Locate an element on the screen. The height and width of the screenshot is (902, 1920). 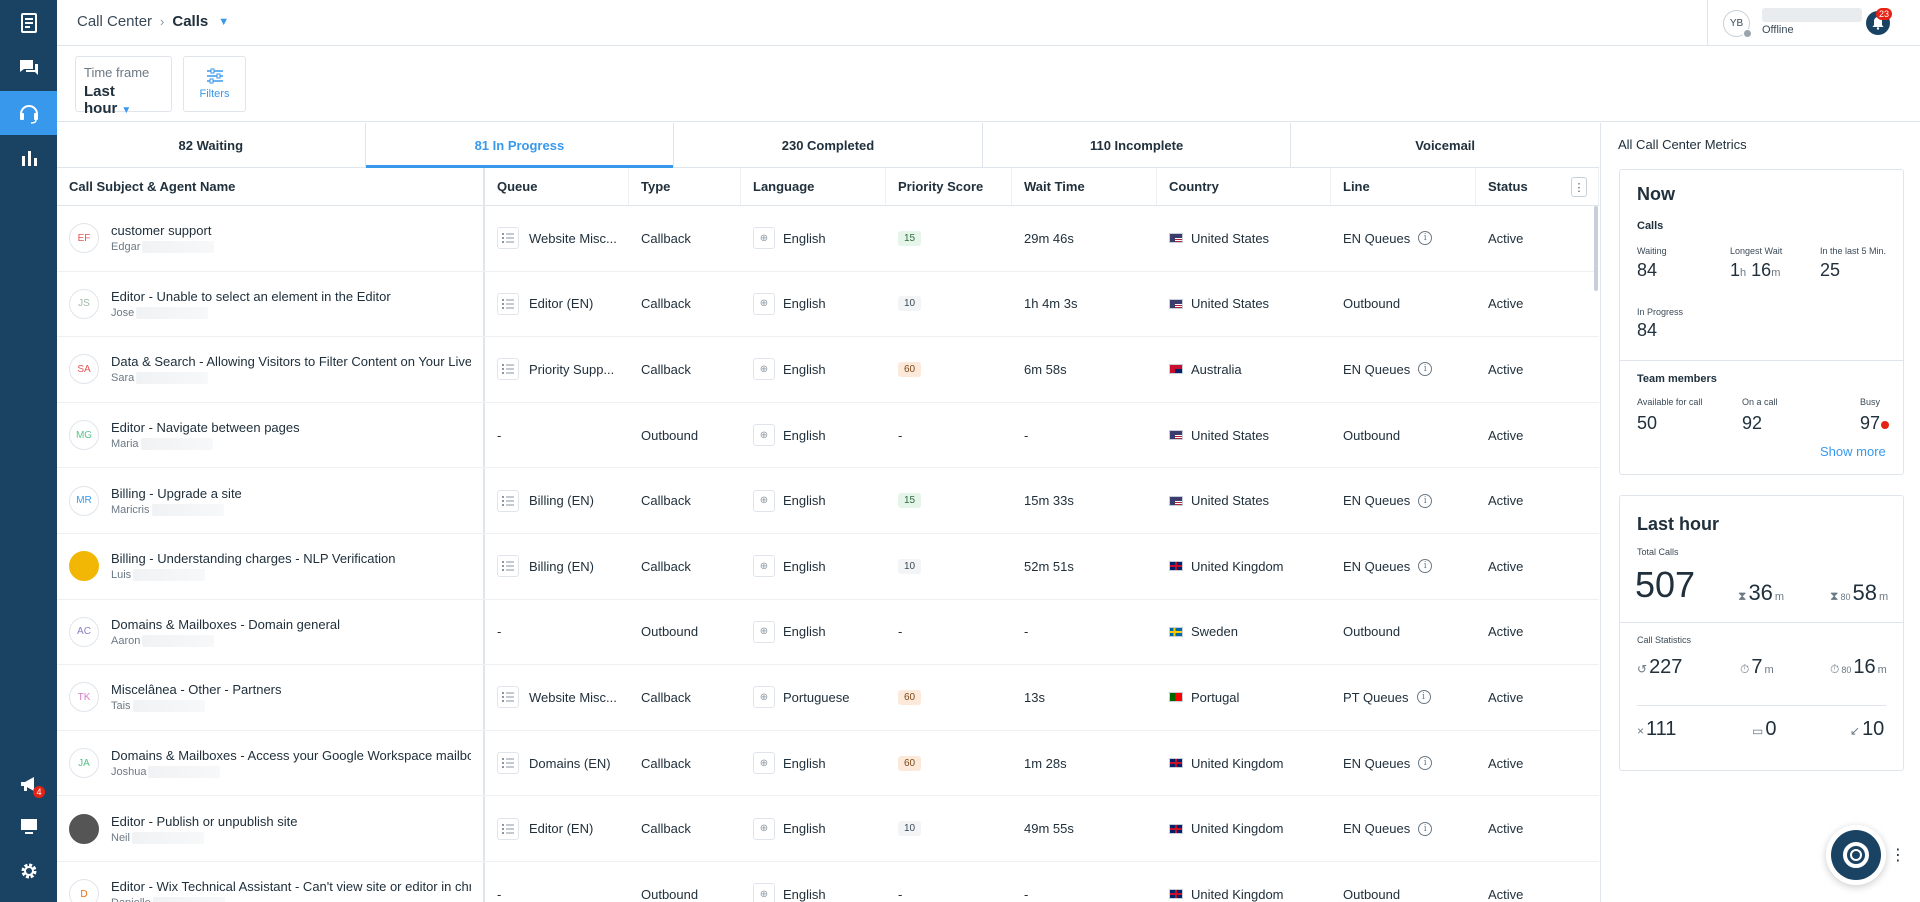
agent-avatar: JA is located at coordinates (84, 763).